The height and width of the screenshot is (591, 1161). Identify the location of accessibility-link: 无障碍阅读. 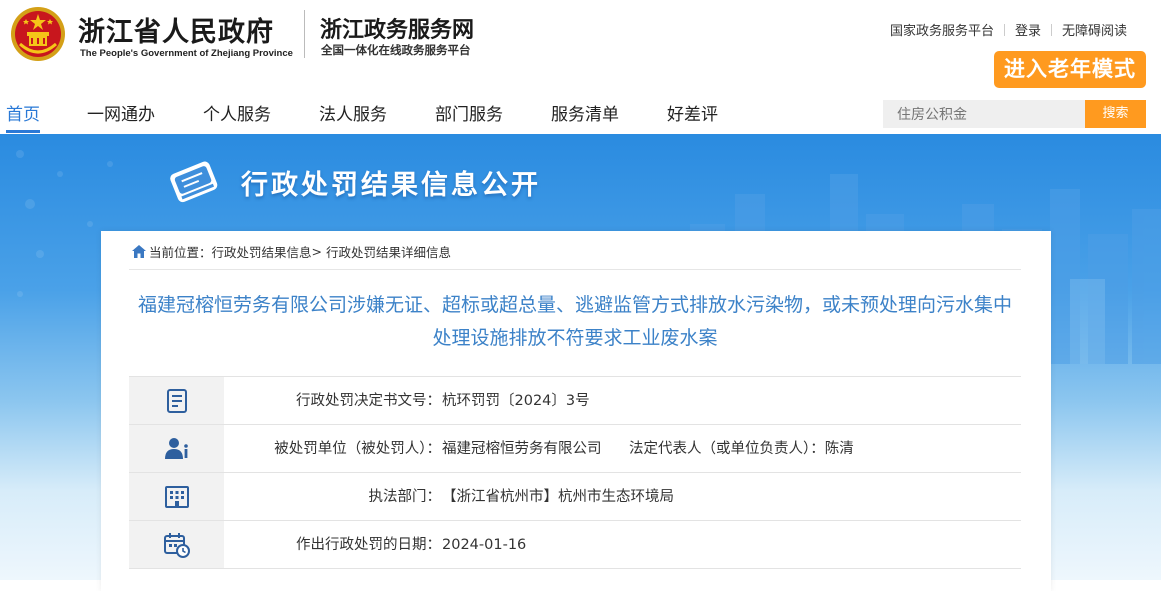
(1094, 29).